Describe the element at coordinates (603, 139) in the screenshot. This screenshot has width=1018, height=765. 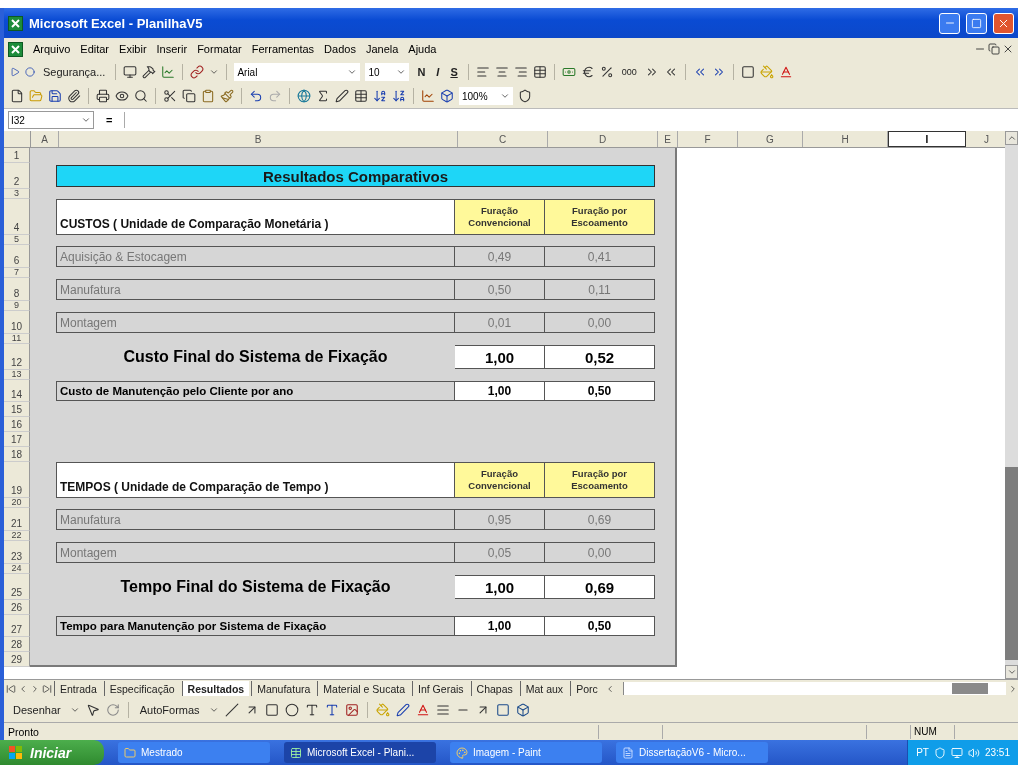
I see `column-header: D` at that location.